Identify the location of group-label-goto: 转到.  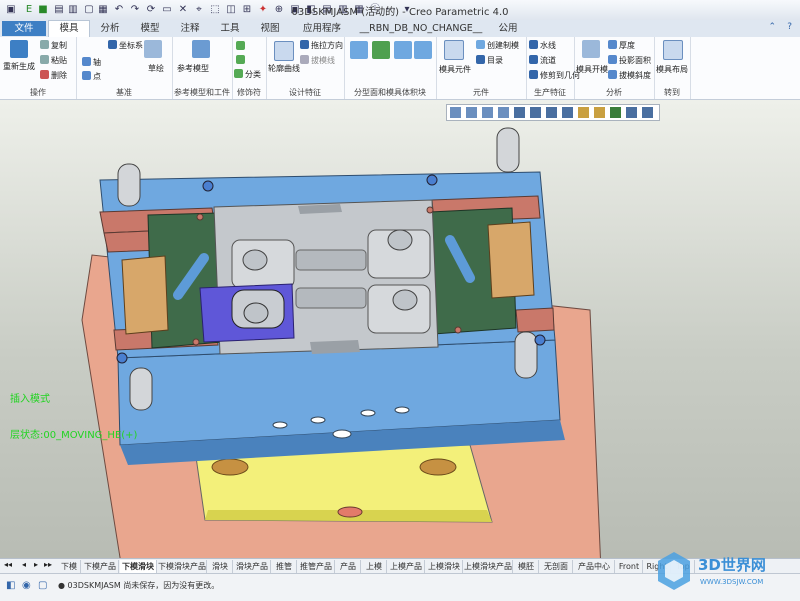
(672, 92).